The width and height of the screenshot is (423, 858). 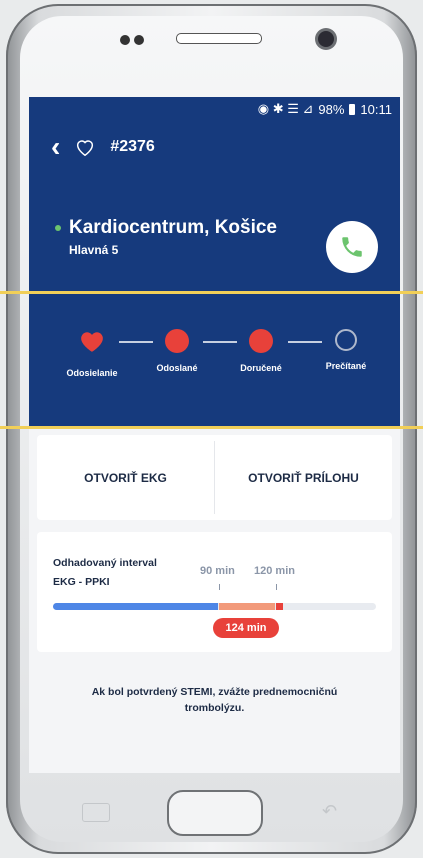 I want to click on sensor-dots, so click(x=137, y=38).